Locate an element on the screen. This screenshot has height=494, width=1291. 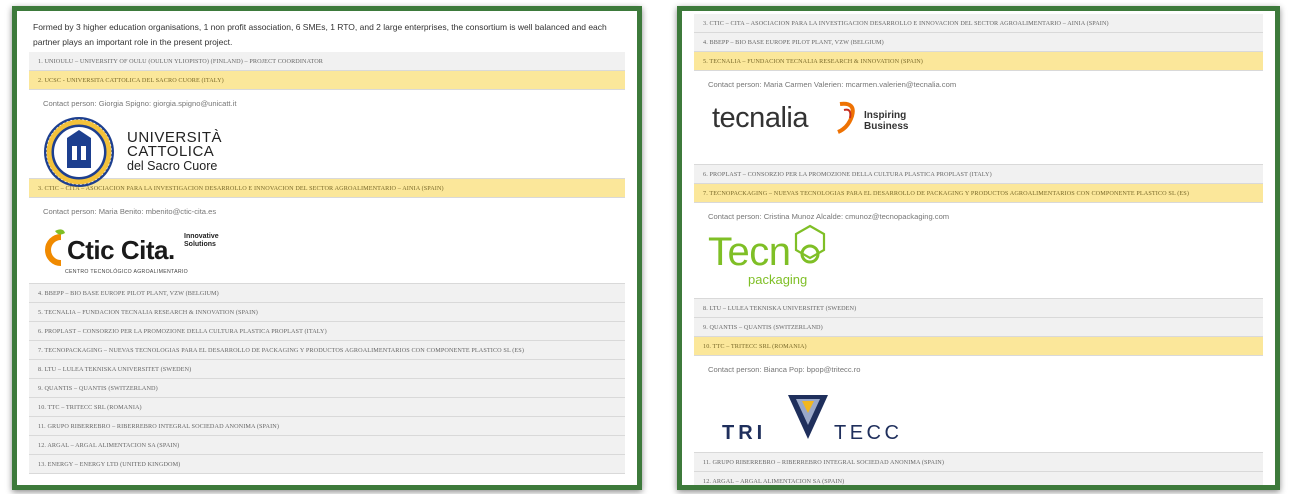
tritecc-logo: TRI TECC is located at coordinates (985, 419).